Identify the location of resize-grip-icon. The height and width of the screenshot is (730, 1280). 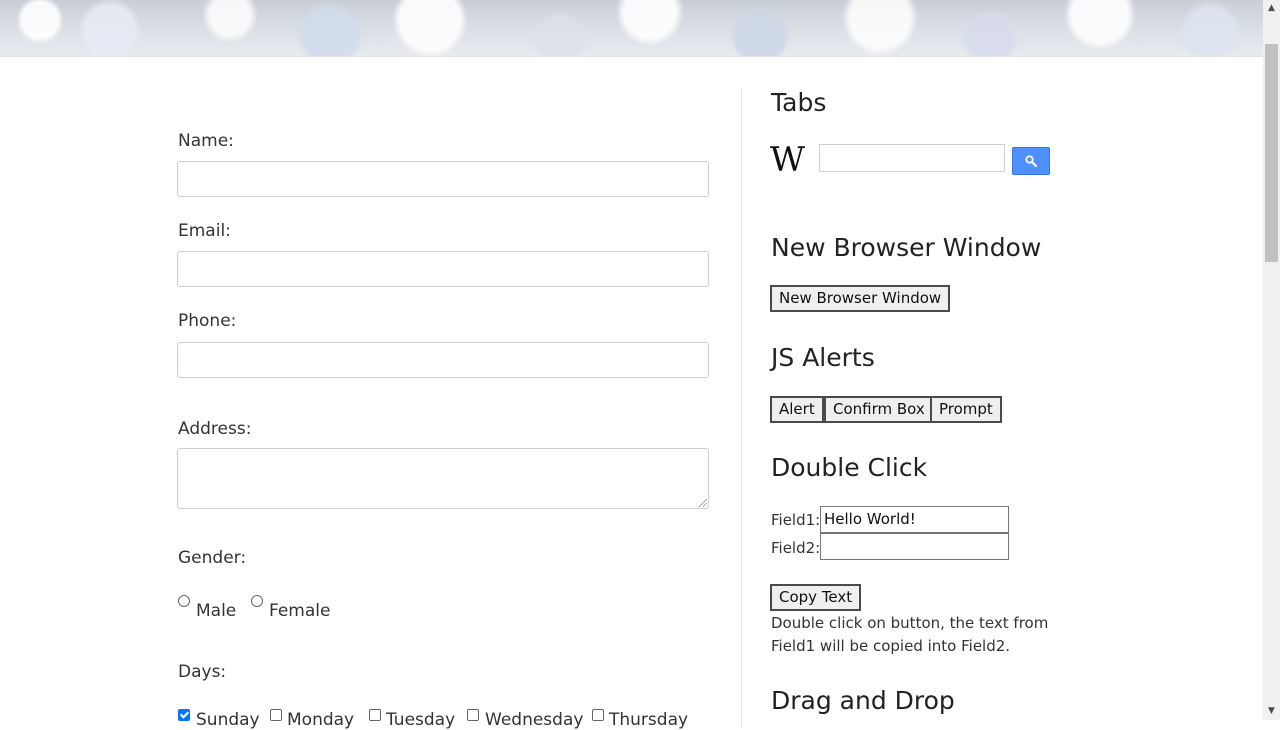
(703, 503).